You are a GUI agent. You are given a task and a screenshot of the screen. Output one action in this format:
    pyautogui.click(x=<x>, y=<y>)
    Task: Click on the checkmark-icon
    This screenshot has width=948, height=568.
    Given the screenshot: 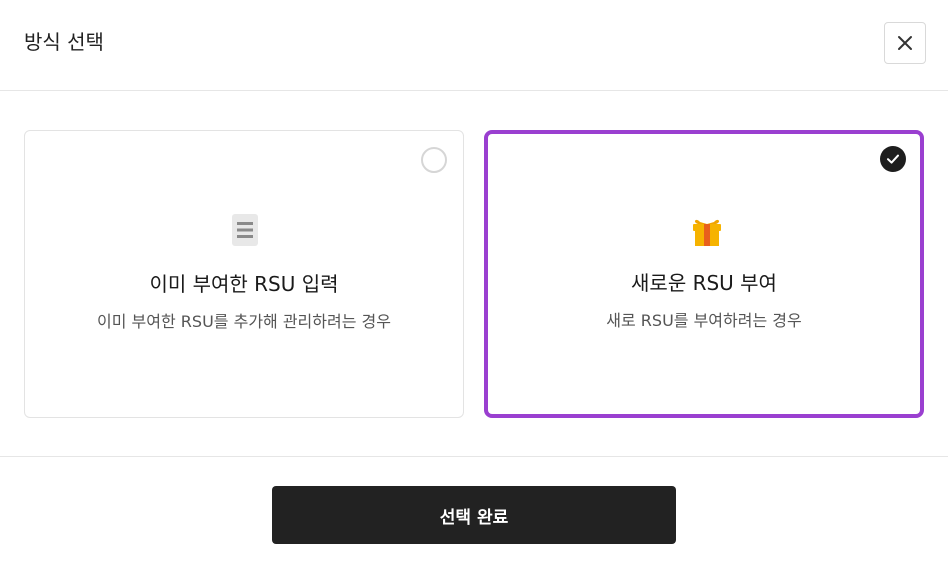 What is the action you would take?
    pyautogui.click(x=893, y=159)
    